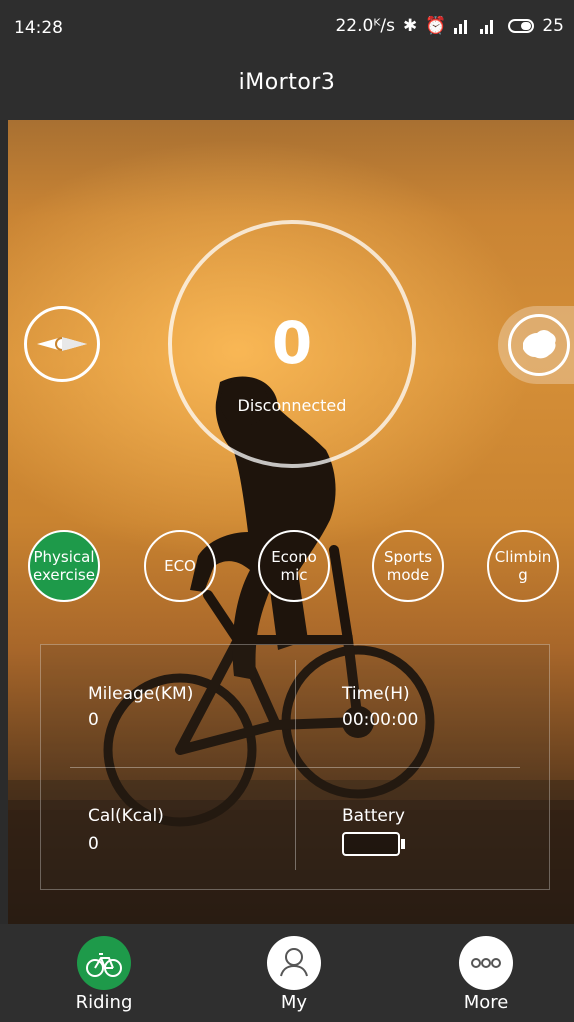  I want to click on mode-label: Climbin g, so click(523, 566).